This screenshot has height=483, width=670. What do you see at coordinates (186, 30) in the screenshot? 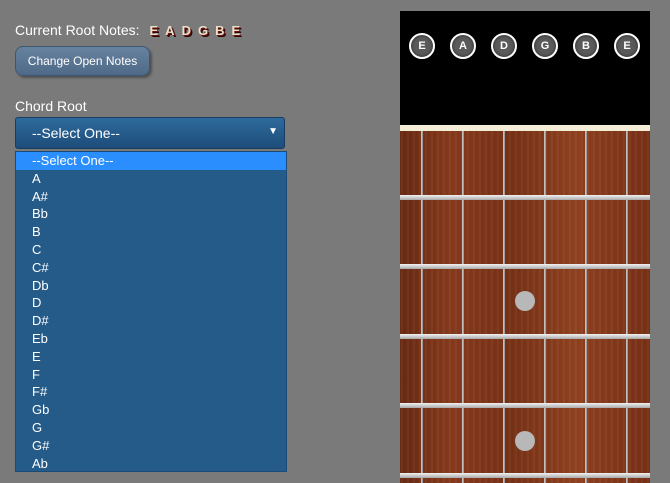
I see `root-note: D` at bounding box center [186, 30].